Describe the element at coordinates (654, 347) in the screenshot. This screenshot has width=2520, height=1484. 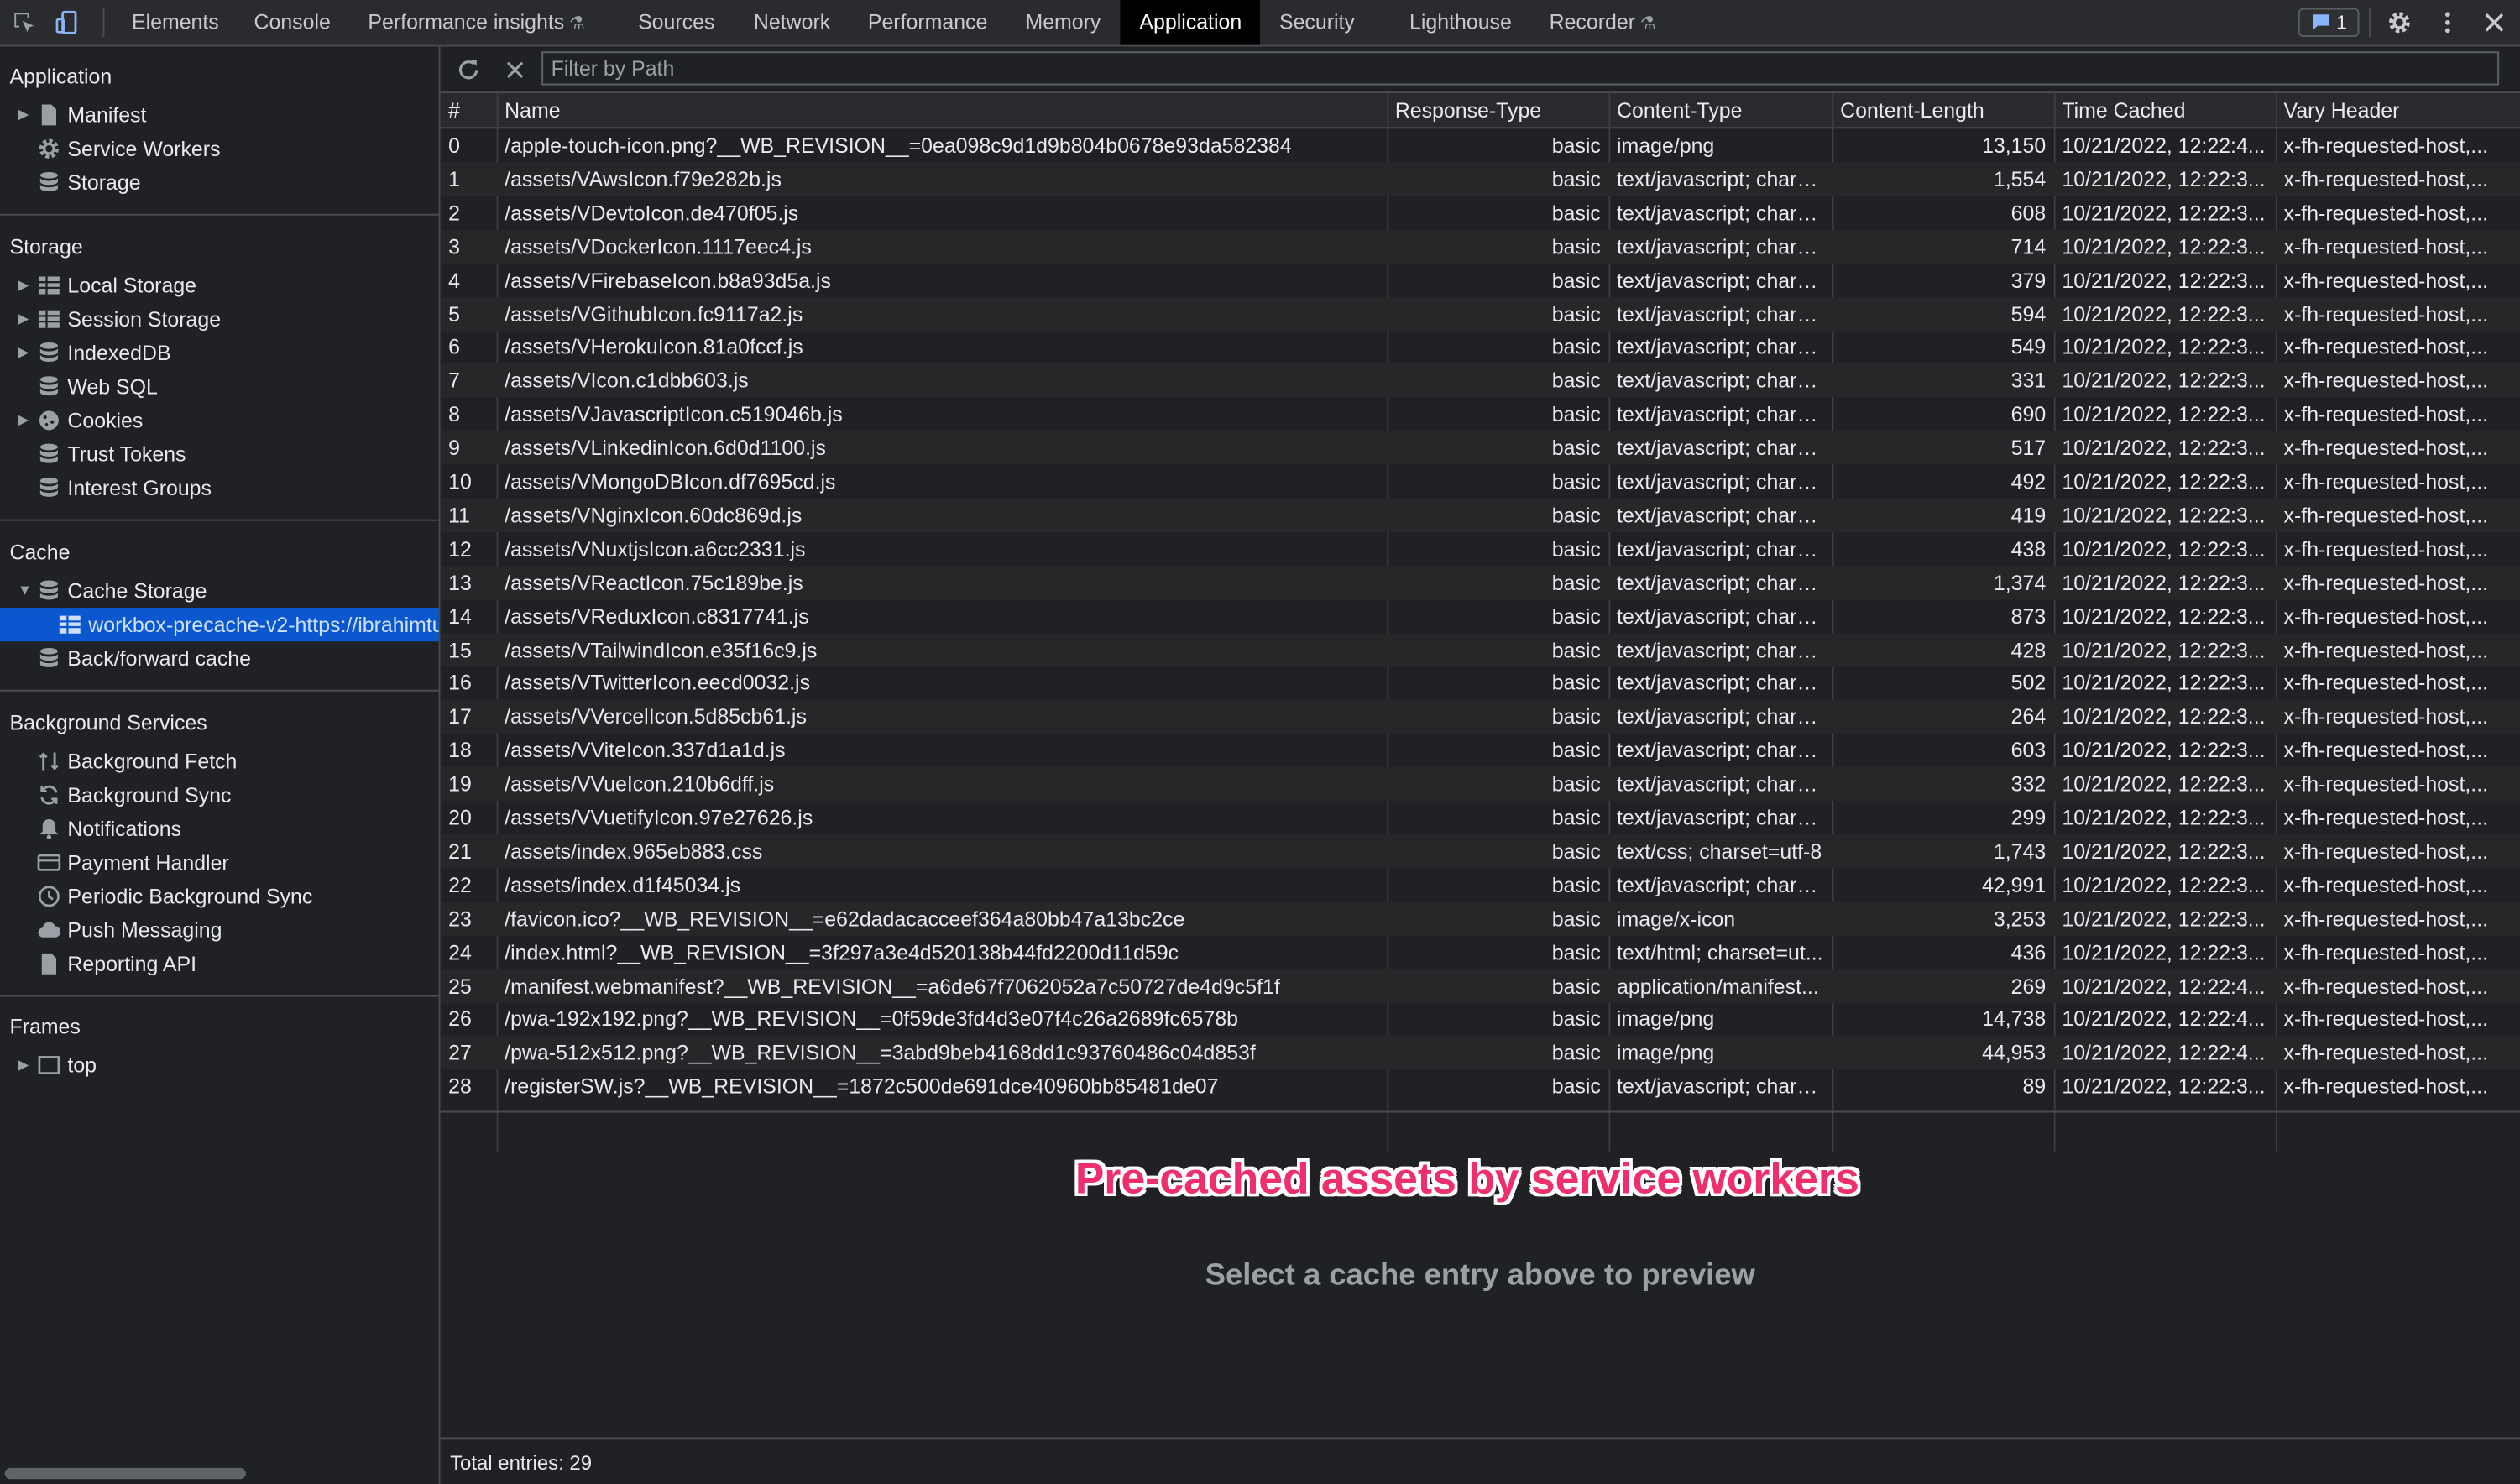
I see `cell-name: /assets/VHerokuIcon.81a0fccf.js` at that location.